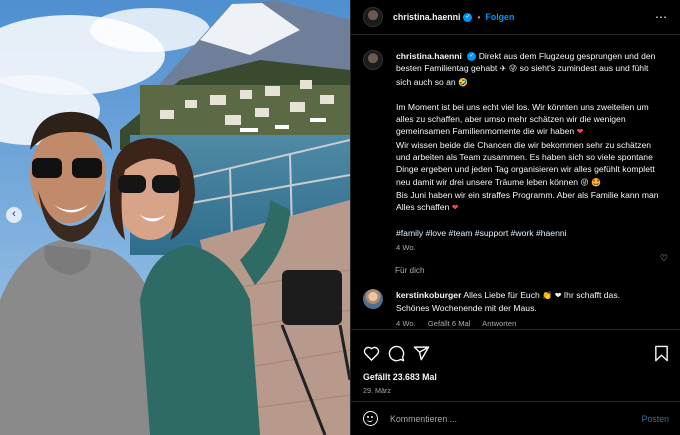  What do you see at coordinates (508, 69) in the screenshot?
I see `airplane-wink-emoji-icon: ✈ 😜` at bounding box center [508, 69].